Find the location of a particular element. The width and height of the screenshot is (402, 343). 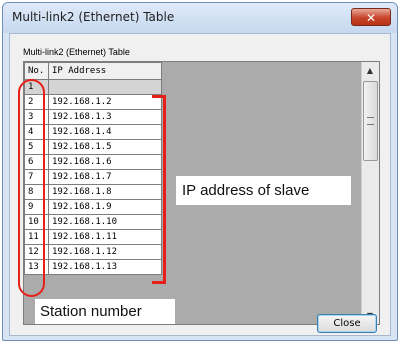

ip-address-cell: 192.168.1.4 is located at coordinates (105, 132).